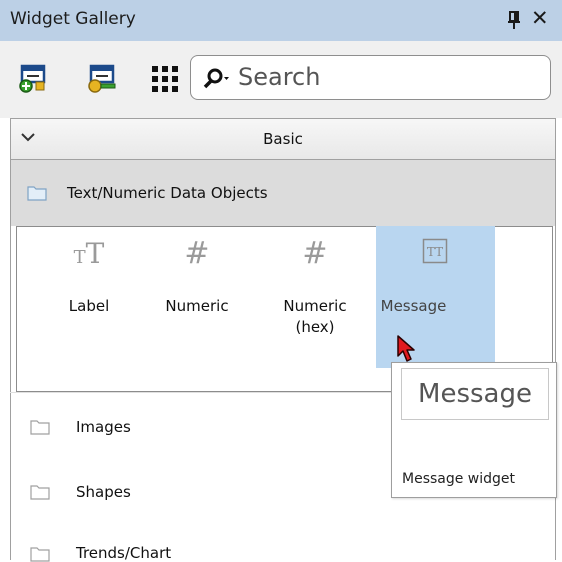 The image size is (562, 562). Describe the element at coordinates (73, 19) in the screenshot. I see `panel-title: Widget Gallery` at that location.